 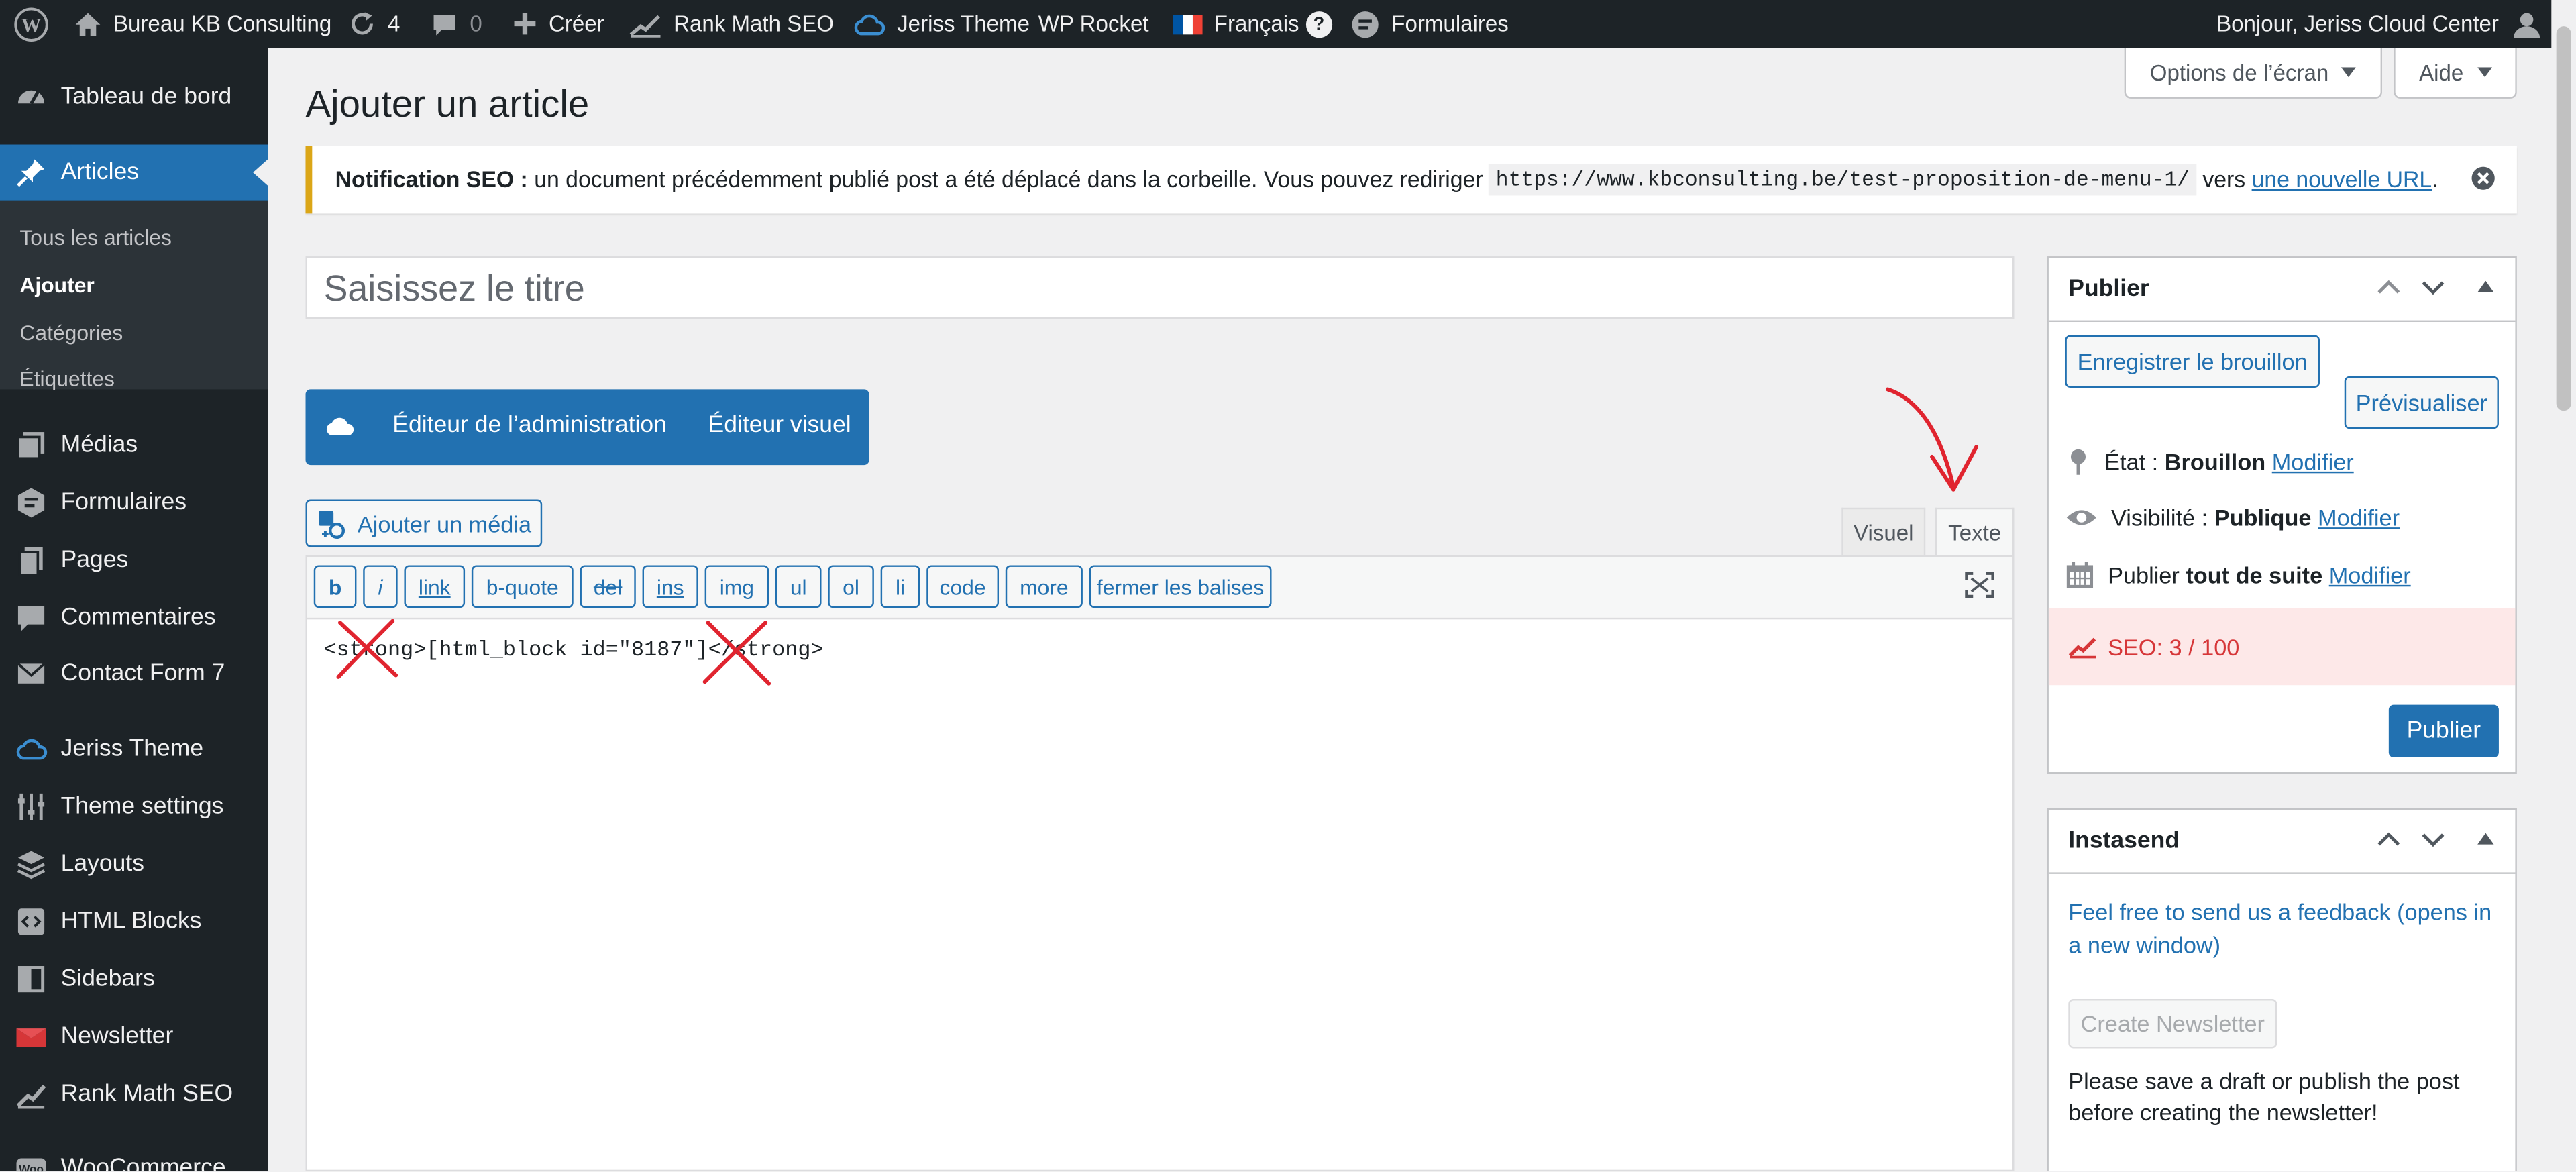 I want to click on menu-media: Médias, so click(x=134, y=445).